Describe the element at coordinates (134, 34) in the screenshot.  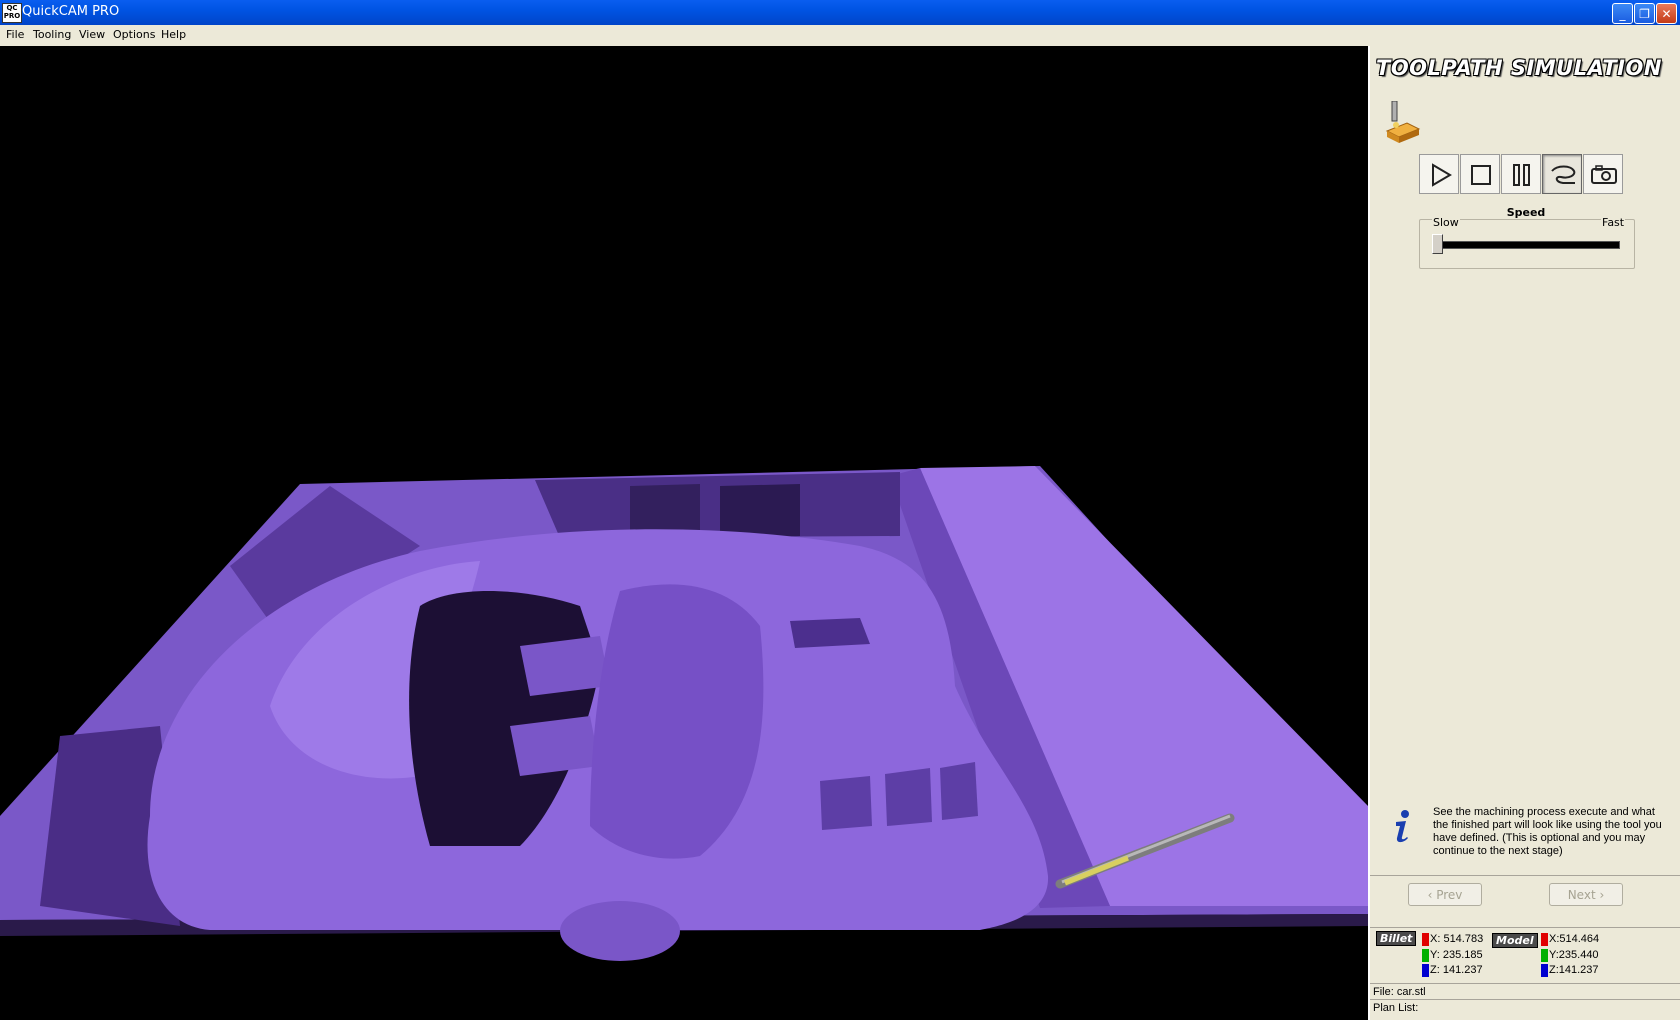
I see `menu-options: Options` at that location.